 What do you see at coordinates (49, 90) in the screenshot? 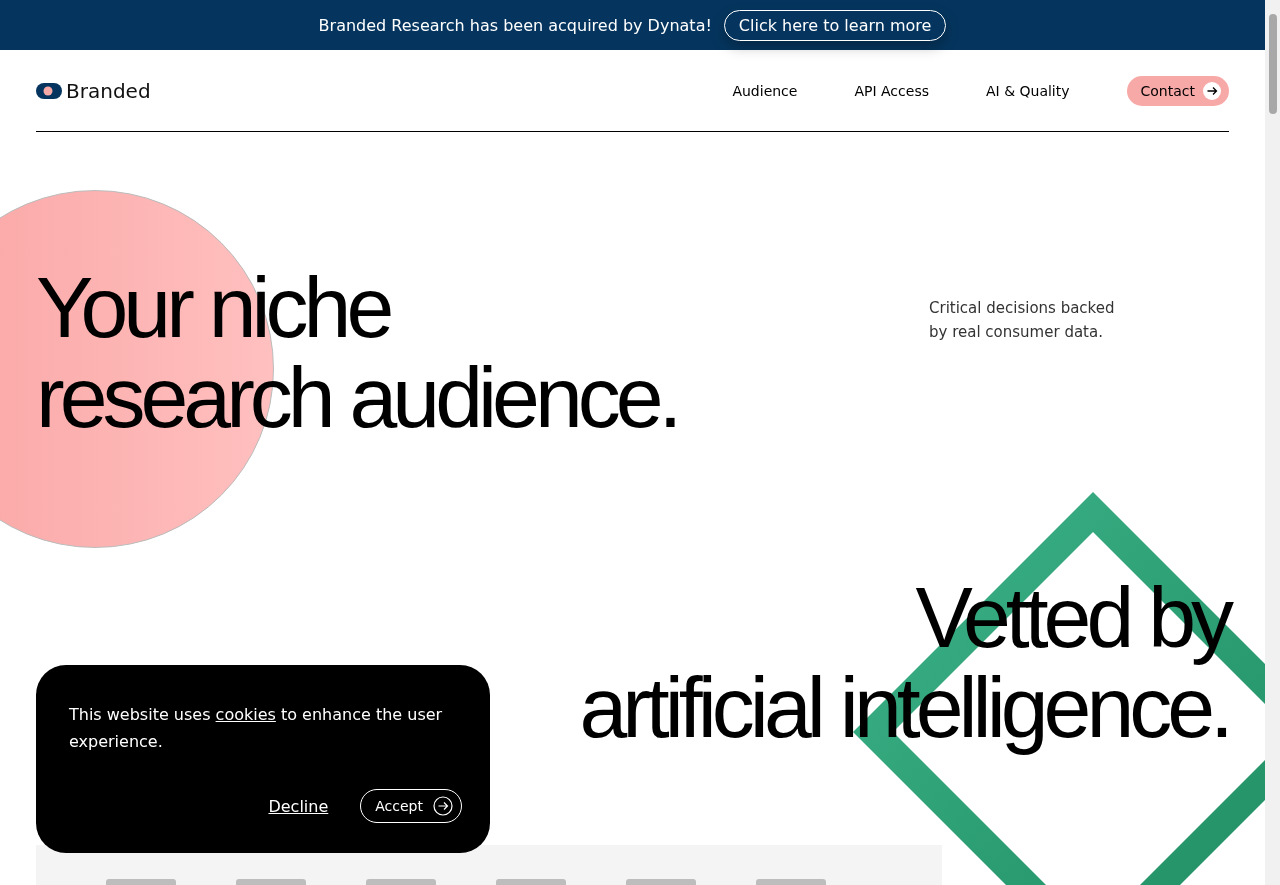
I see `logo-icon` at bounding box center [49, 90].